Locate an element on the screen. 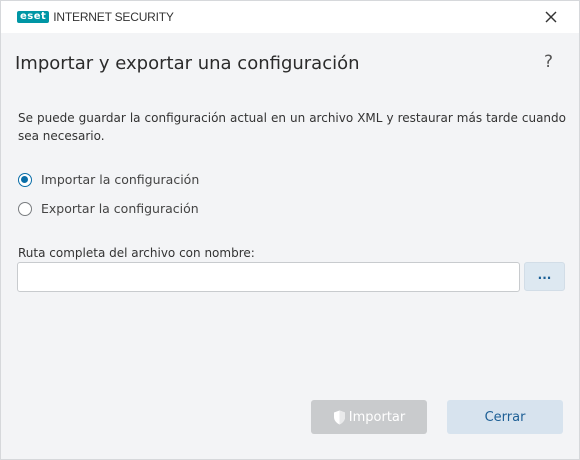  import-button: Importar is located at coordinates (369, 417).